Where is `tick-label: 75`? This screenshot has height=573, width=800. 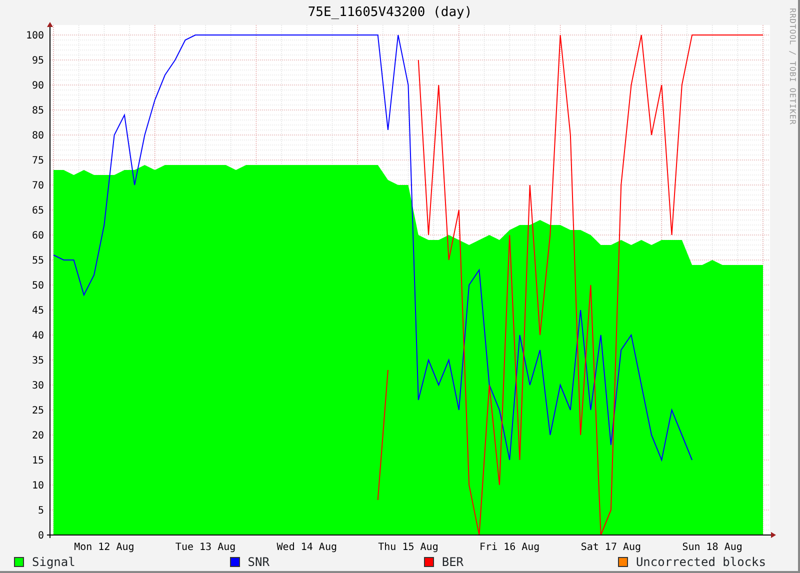 tick-label: 75 is located at coordinates (38, 161).